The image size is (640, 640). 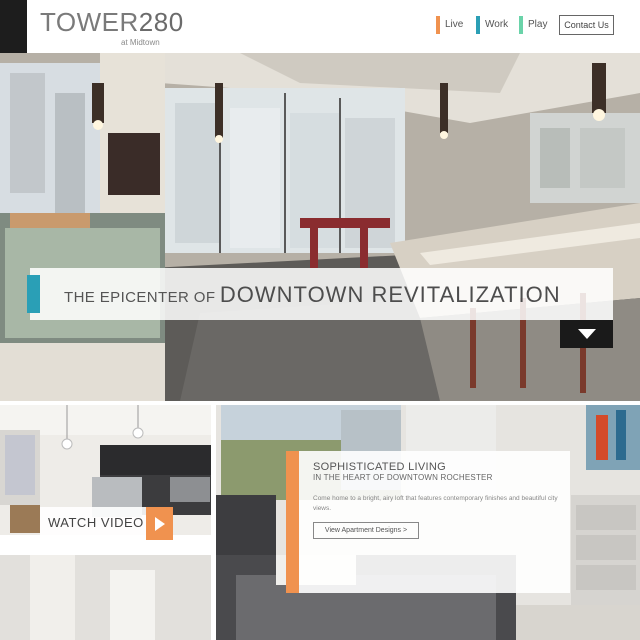 I want to click on nav-work-label: Work, so click(x=497, y=24).